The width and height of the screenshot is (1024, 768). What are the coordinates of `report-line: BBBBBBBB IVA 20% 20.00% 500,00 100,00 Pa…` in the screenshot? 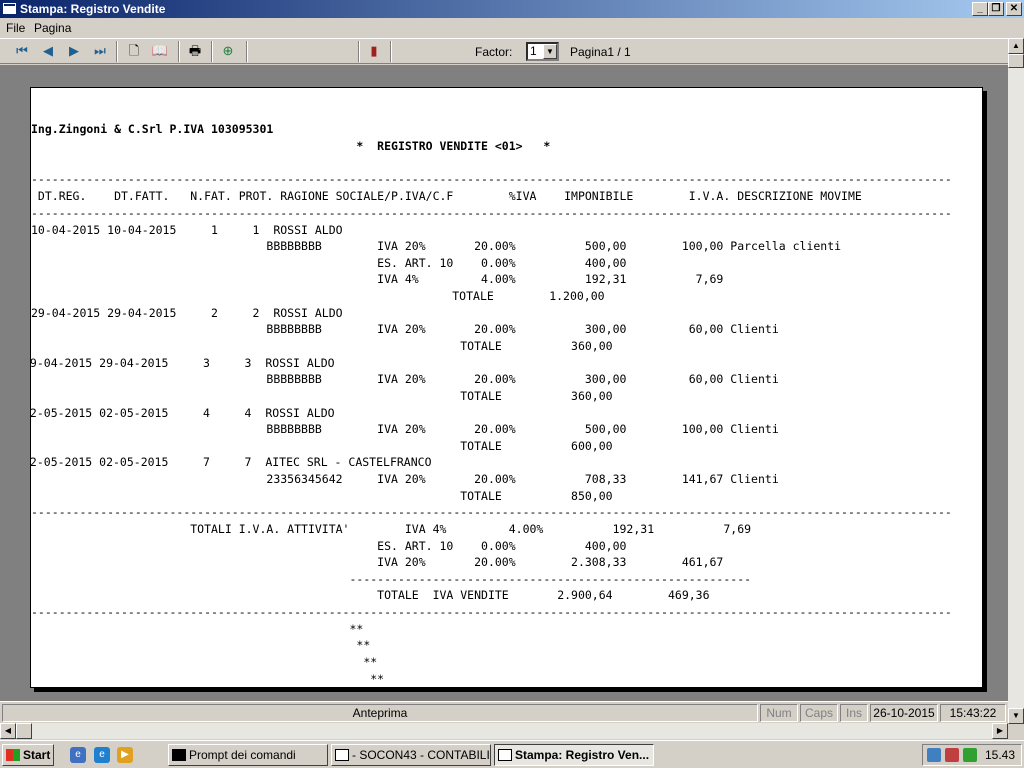 It's located at (436, 246).